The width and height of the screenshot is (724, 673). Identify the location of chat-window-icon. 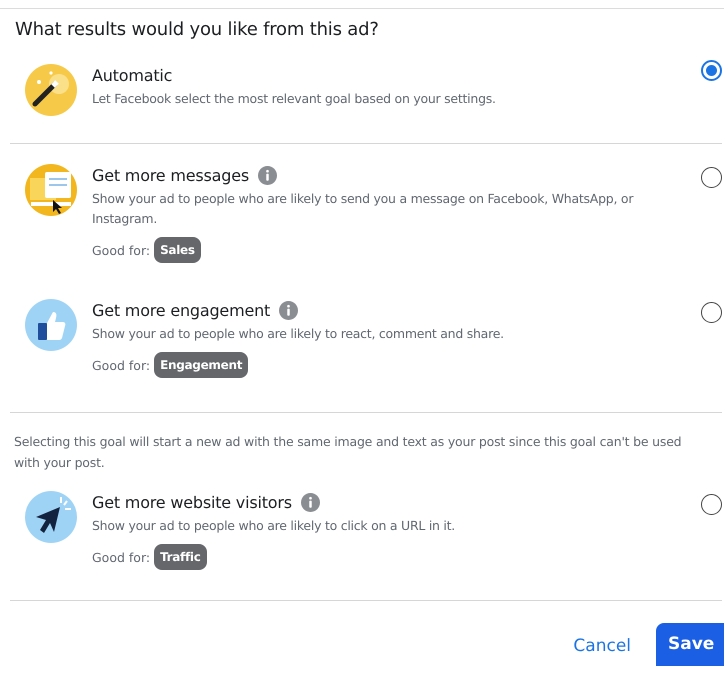
(51, 190).